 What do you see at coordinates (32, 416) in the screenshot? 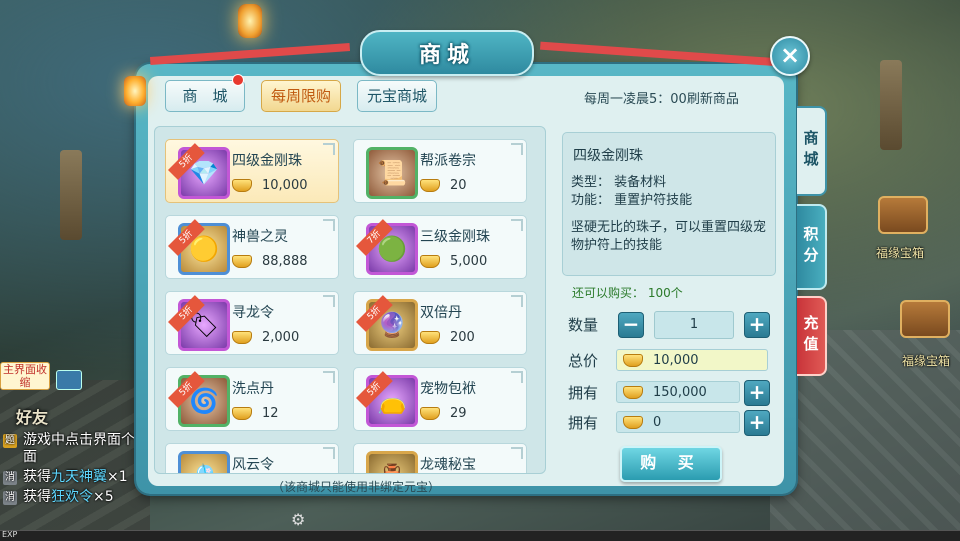
I see `friend-label: 好友` at bounding box center [32, 416].